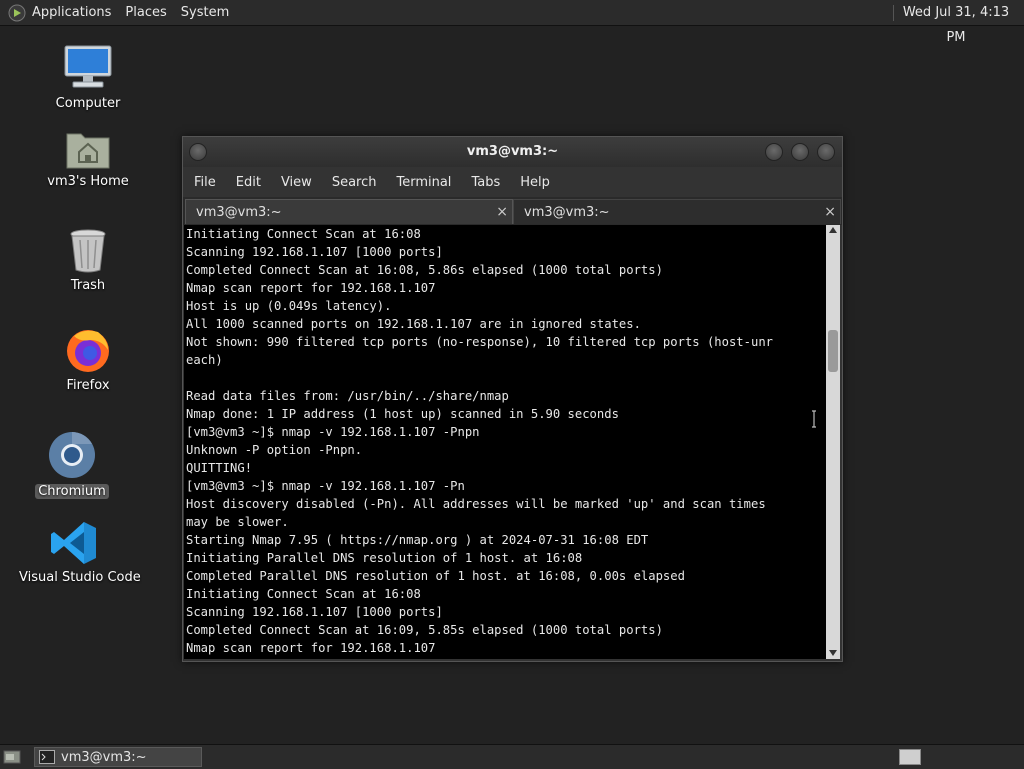 The width and height of the screenshot is (1024, 769). Describe the element at coordinates (910, 757) in the screenshot. I see `workspace-switcher` at that location.